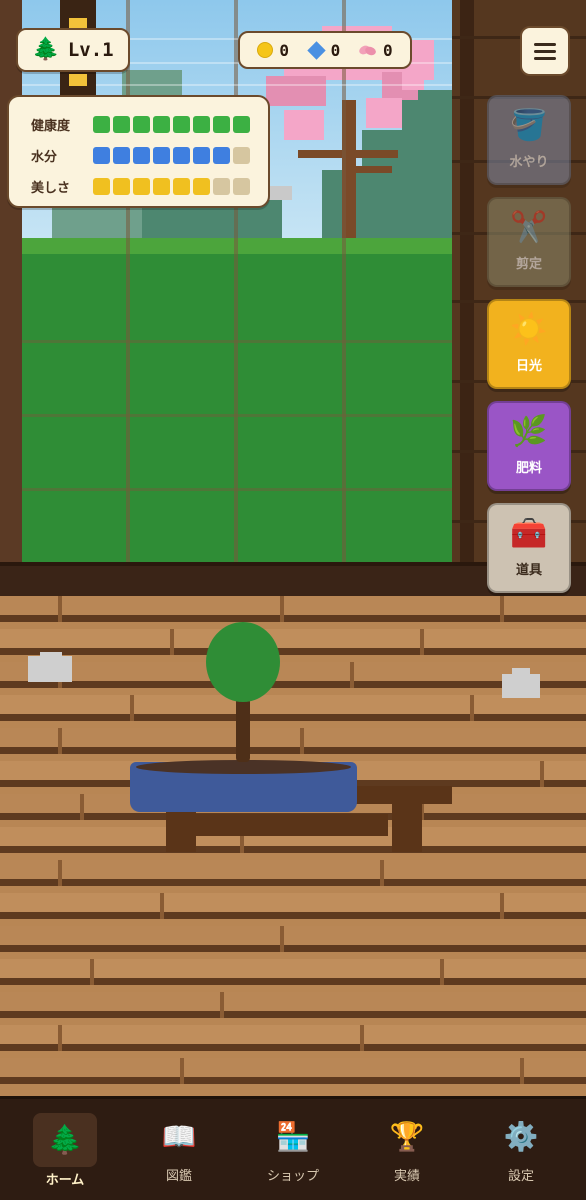 The width and height of the screenshot is (586, 1200). I want to click on menu-button, so click(545, 51).